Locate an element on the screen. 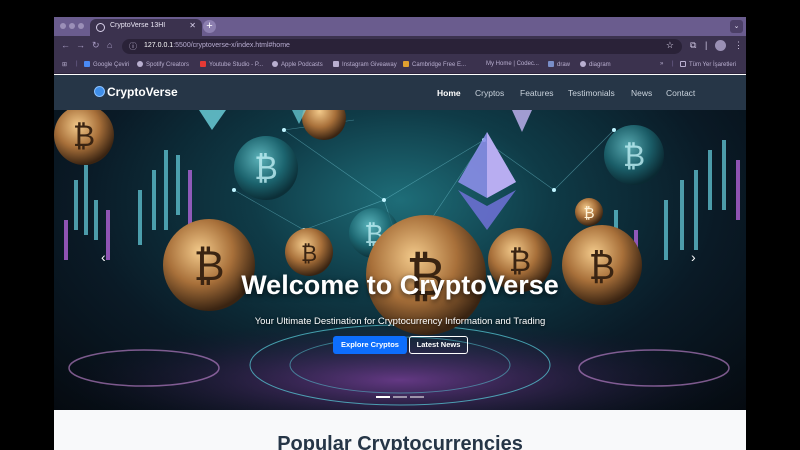 Image resolution: width=800 pixels, height=450 pixels. extensions-icon: ⧉ is located at coordinates (693, 45).